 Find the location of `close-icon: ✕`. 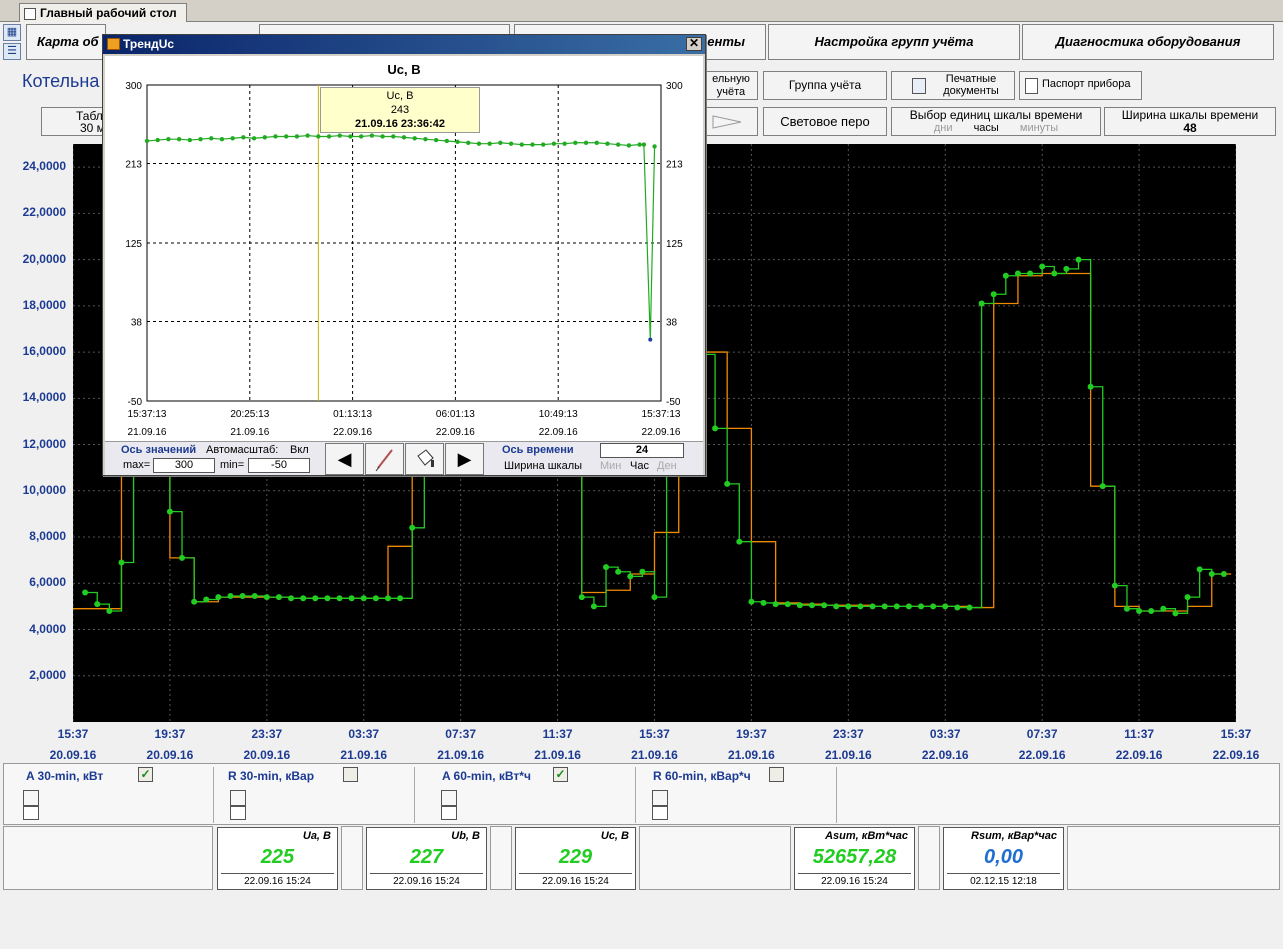

close-icon: ✕ is located at coordinates (694, 44).